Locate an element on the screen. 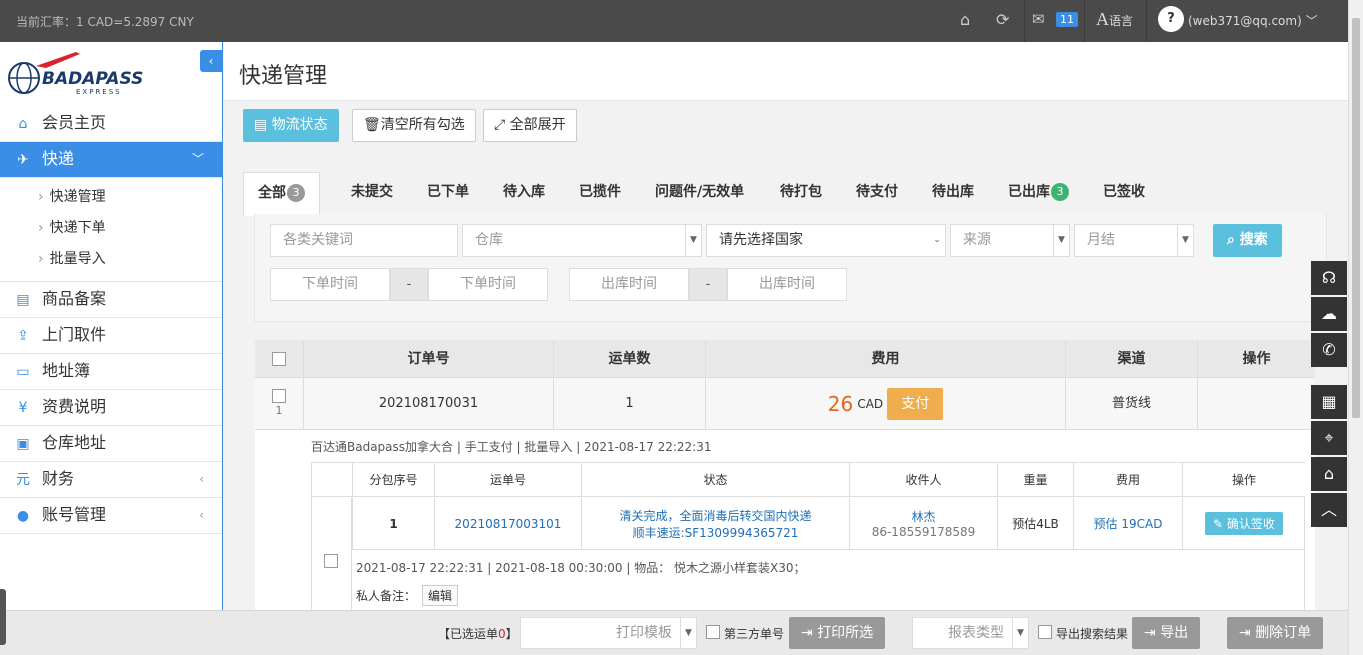  select-all-checkbox is located at coordinates (279, 359).